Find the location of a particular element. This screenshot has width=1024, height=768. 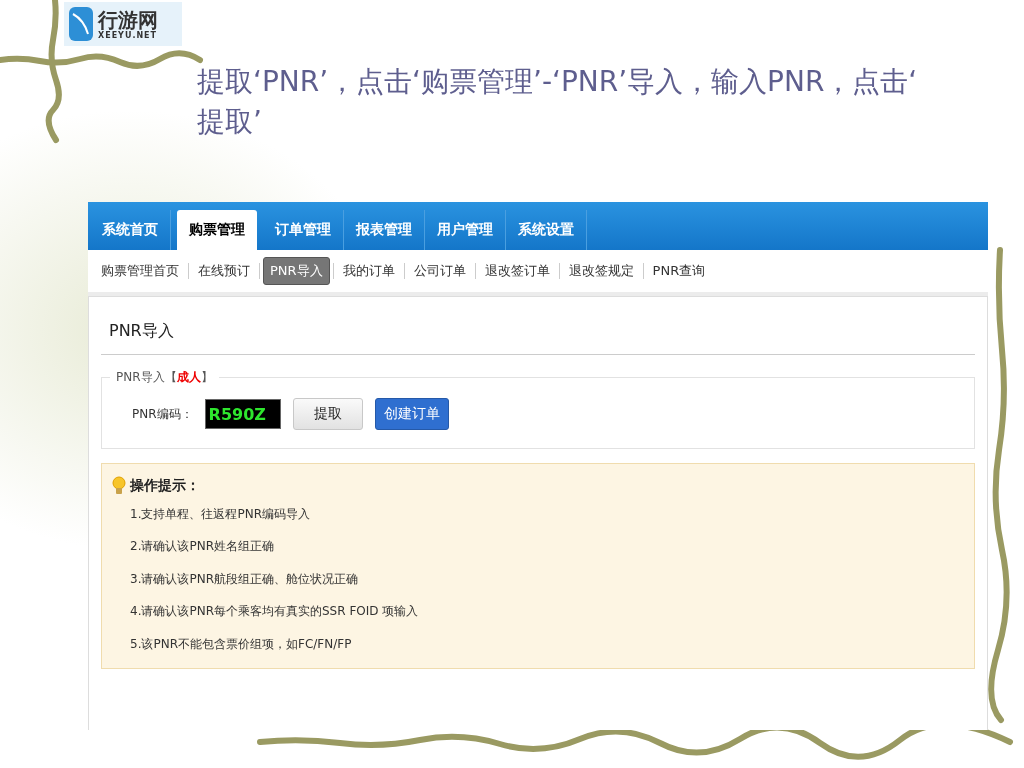

slide-title: 提取‘PNR’，点击‘购票管理’-‘PNR’导入，输入PNR，点击‘提取’ is located at coordinates (558, 102).